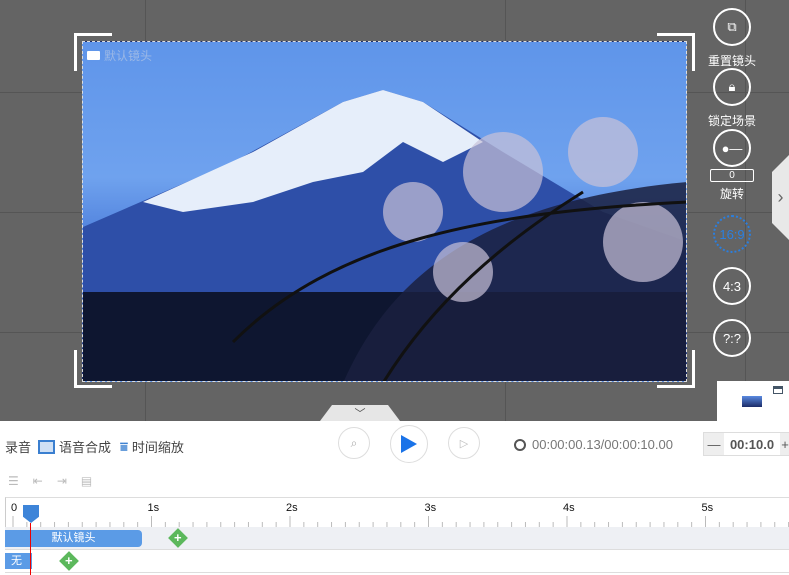 This screenshot has width=789, height=575. I want to click on time-display: 00:00:00.13/00:00:10.00, so click(593, 444).